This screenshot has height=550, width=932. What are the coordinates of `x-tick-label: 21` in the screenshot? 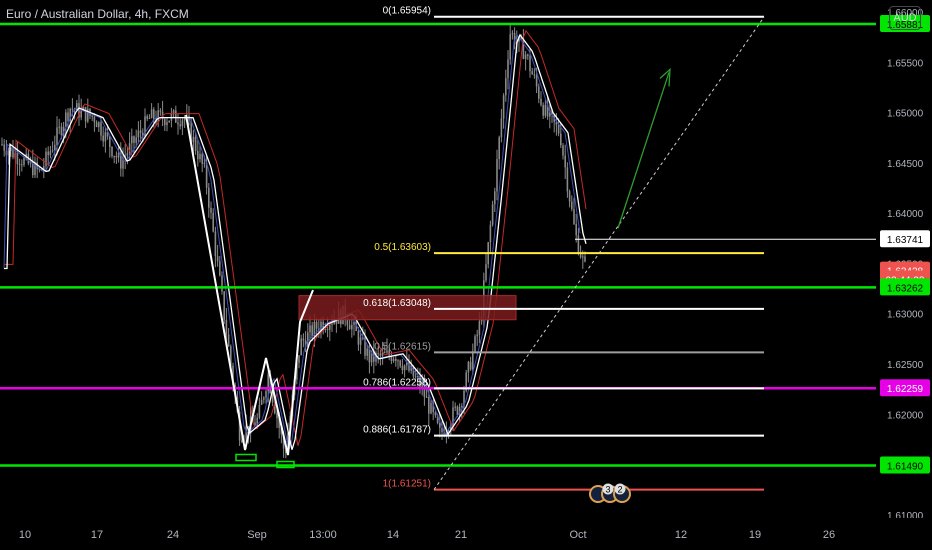 It's located at (461, 535).